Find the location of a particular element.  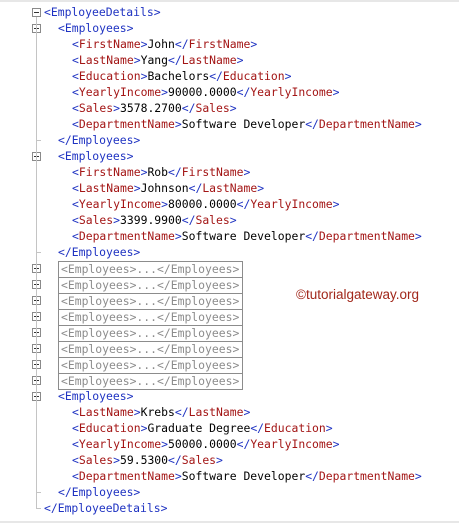

field-line: <Sales>3399.9900</Sales> is located at coordinates (154, 220).